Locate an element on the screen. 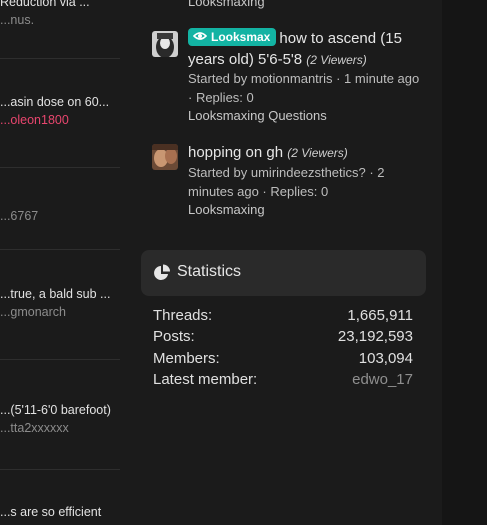 The image size is (487, 525). stat-row-latest-member: Latest member: edwo_17 is located at coordinates (283, 379).